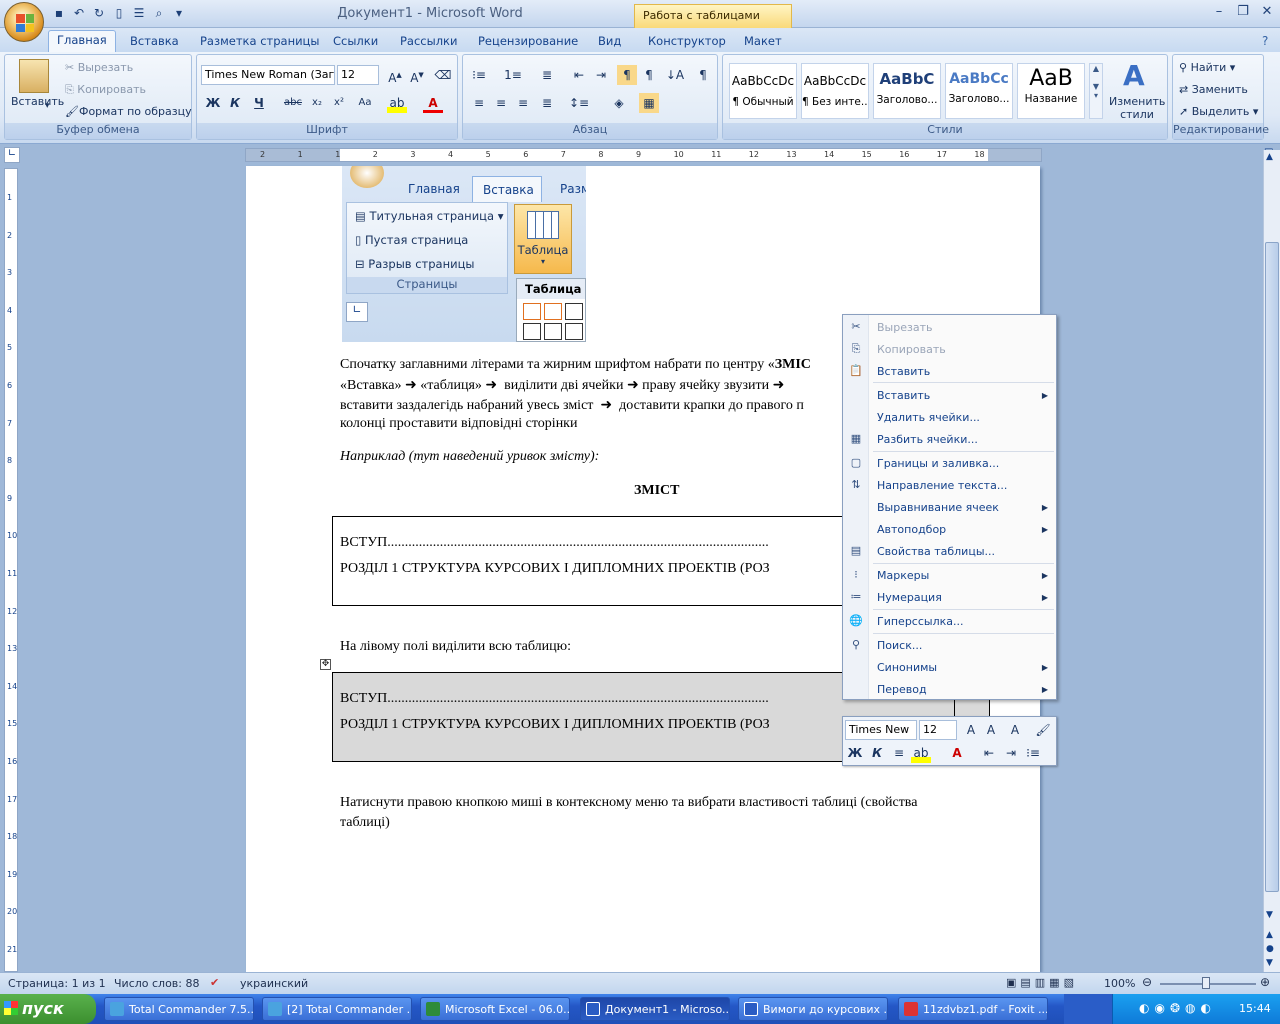 The width and height of the screenshot is (1280, 1024). What do you see at coordinates (339, 103) in the screenshot?
I see `superscript-icon: x²` at bounding box center [339, 103].